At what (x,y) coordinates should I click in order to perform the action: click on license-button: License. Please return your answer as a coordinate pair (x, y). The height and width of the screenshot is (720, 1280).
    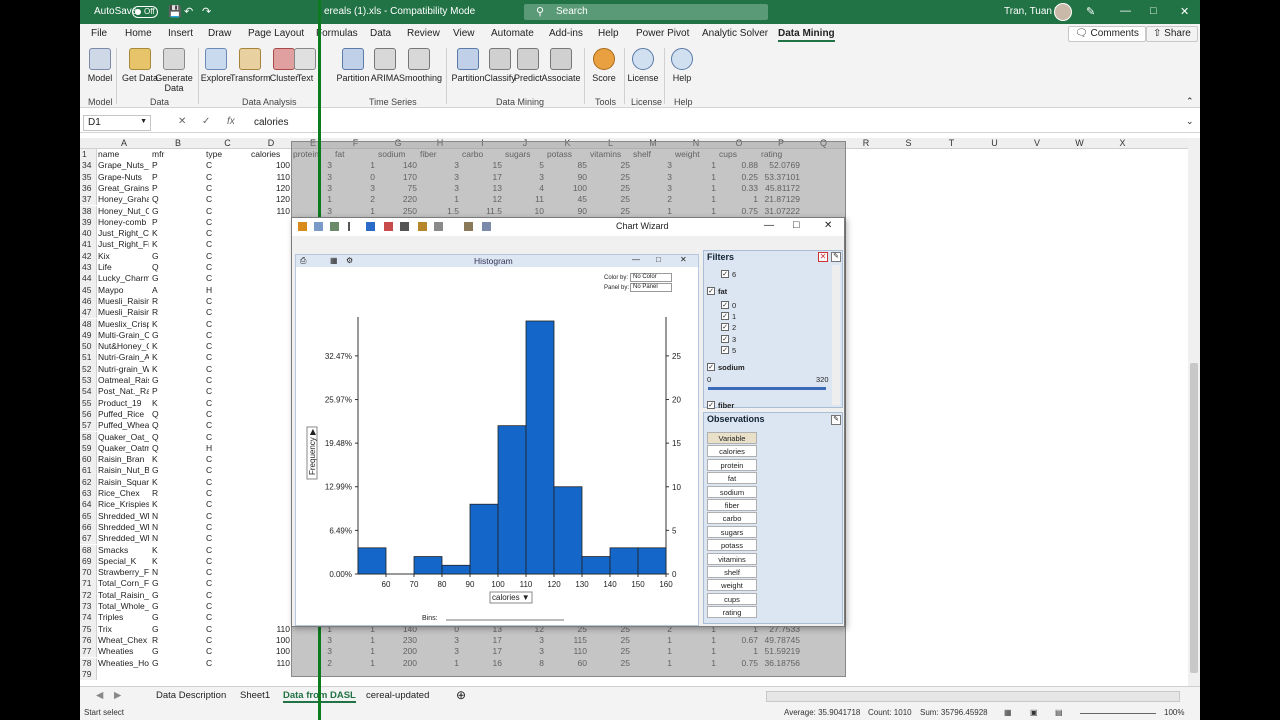
    Looking at the image, I should click on (643, 65).